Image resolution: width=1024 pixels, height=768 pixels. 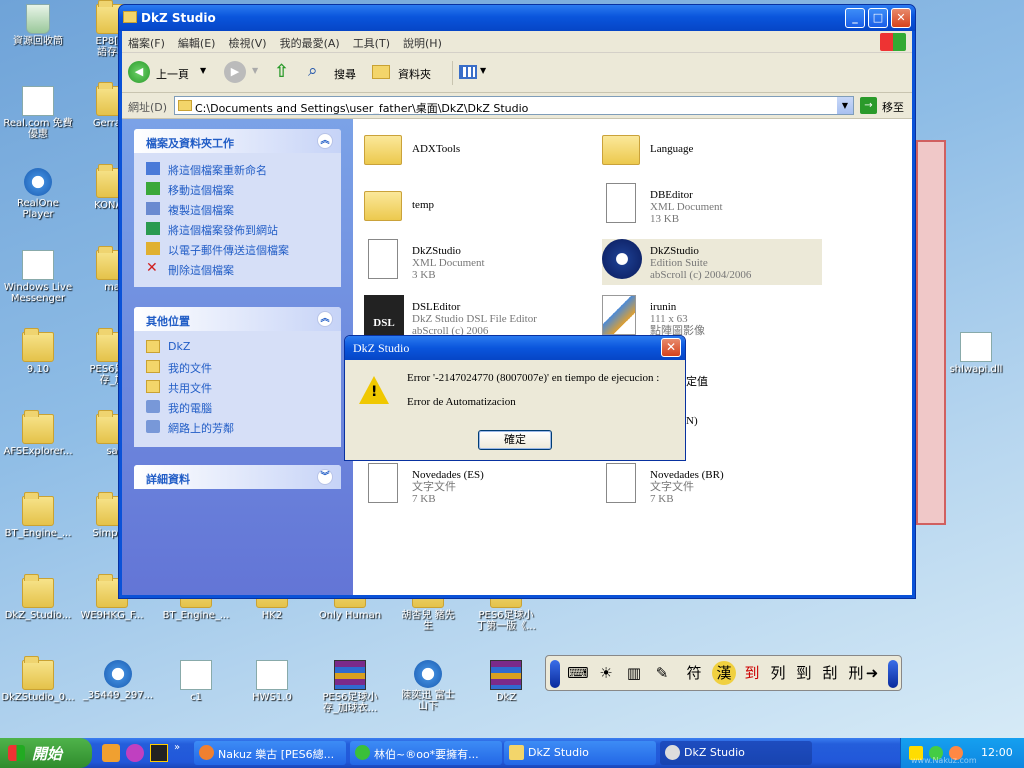 What do you see at coordinates (337, 73) in the screenshot?
I see `search-button: ⌕ 搜尋` at bounding box center [337, 73].